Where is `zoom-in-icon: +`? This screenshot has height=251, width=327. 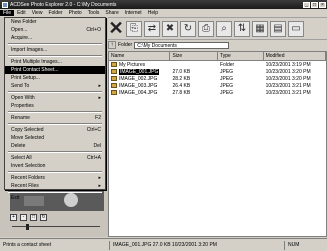
zoom-in-icon: + is located at coordinates (13, 217).